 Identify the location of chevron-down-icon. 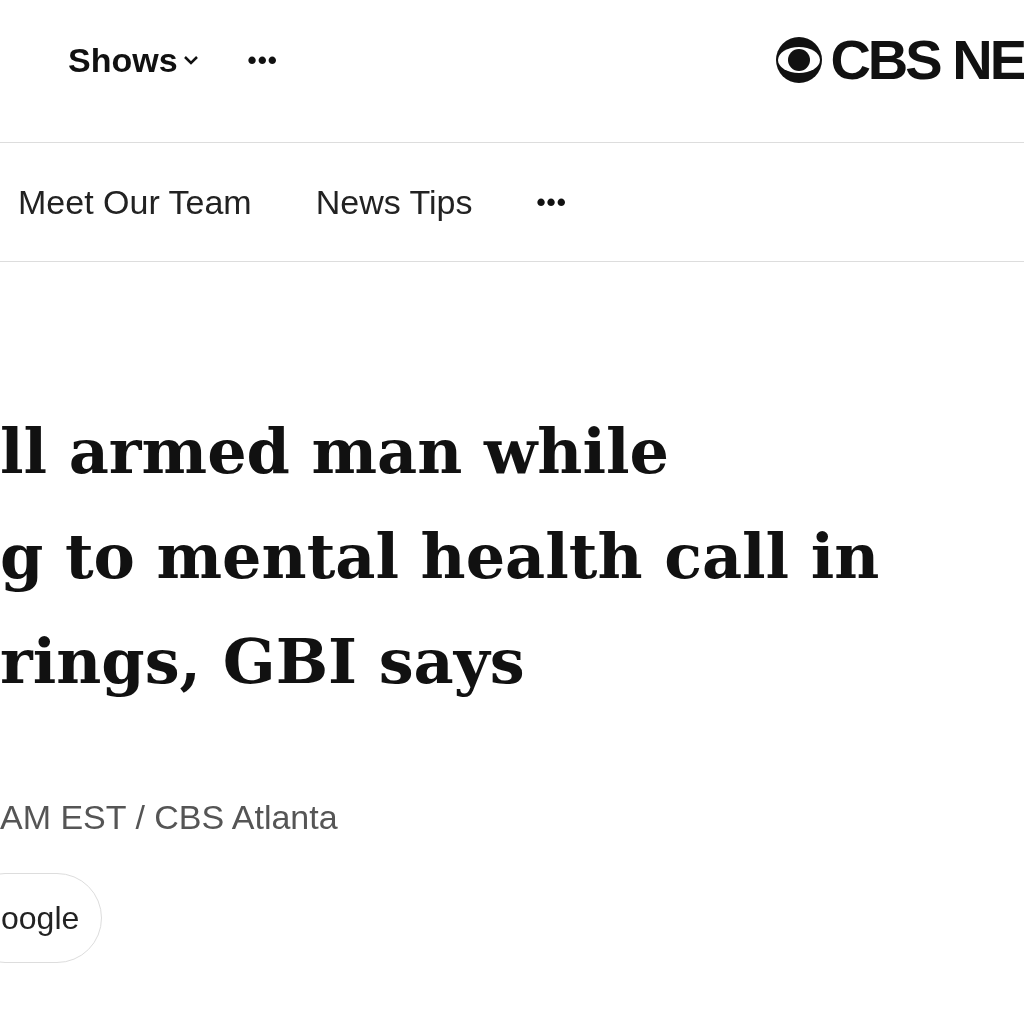
(190, 60).